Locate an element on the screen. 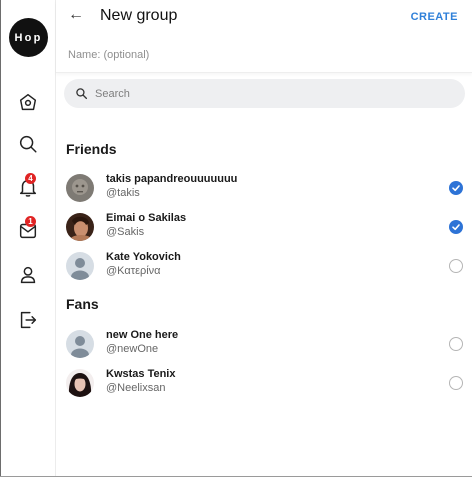 Image resolution: width=472 pixels, height=477 pixels. back-arrow-icon: ← is located at coordinates (76, 15).